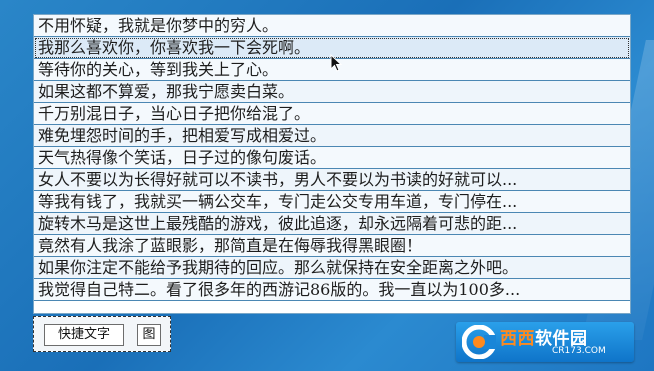 This screenshot has width=654, height=371. What do you see at coordinates (332, 158) in the screenshot?
I see `phrase-row: 天气热得像个笑话，日子过的像句废话。` at bounding box center [332, 158].